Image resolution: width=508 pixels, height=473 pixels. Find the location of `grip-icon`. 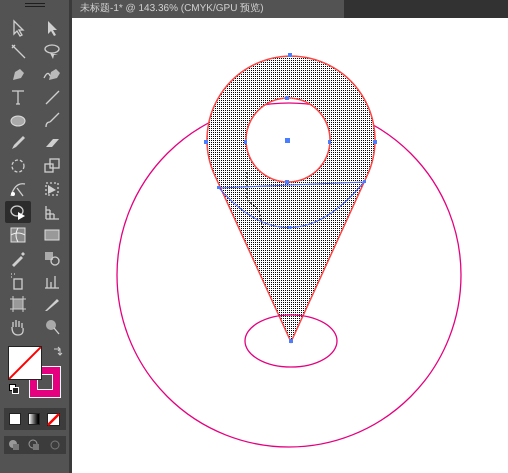

grip-icon is located at coordinates (34, 5).